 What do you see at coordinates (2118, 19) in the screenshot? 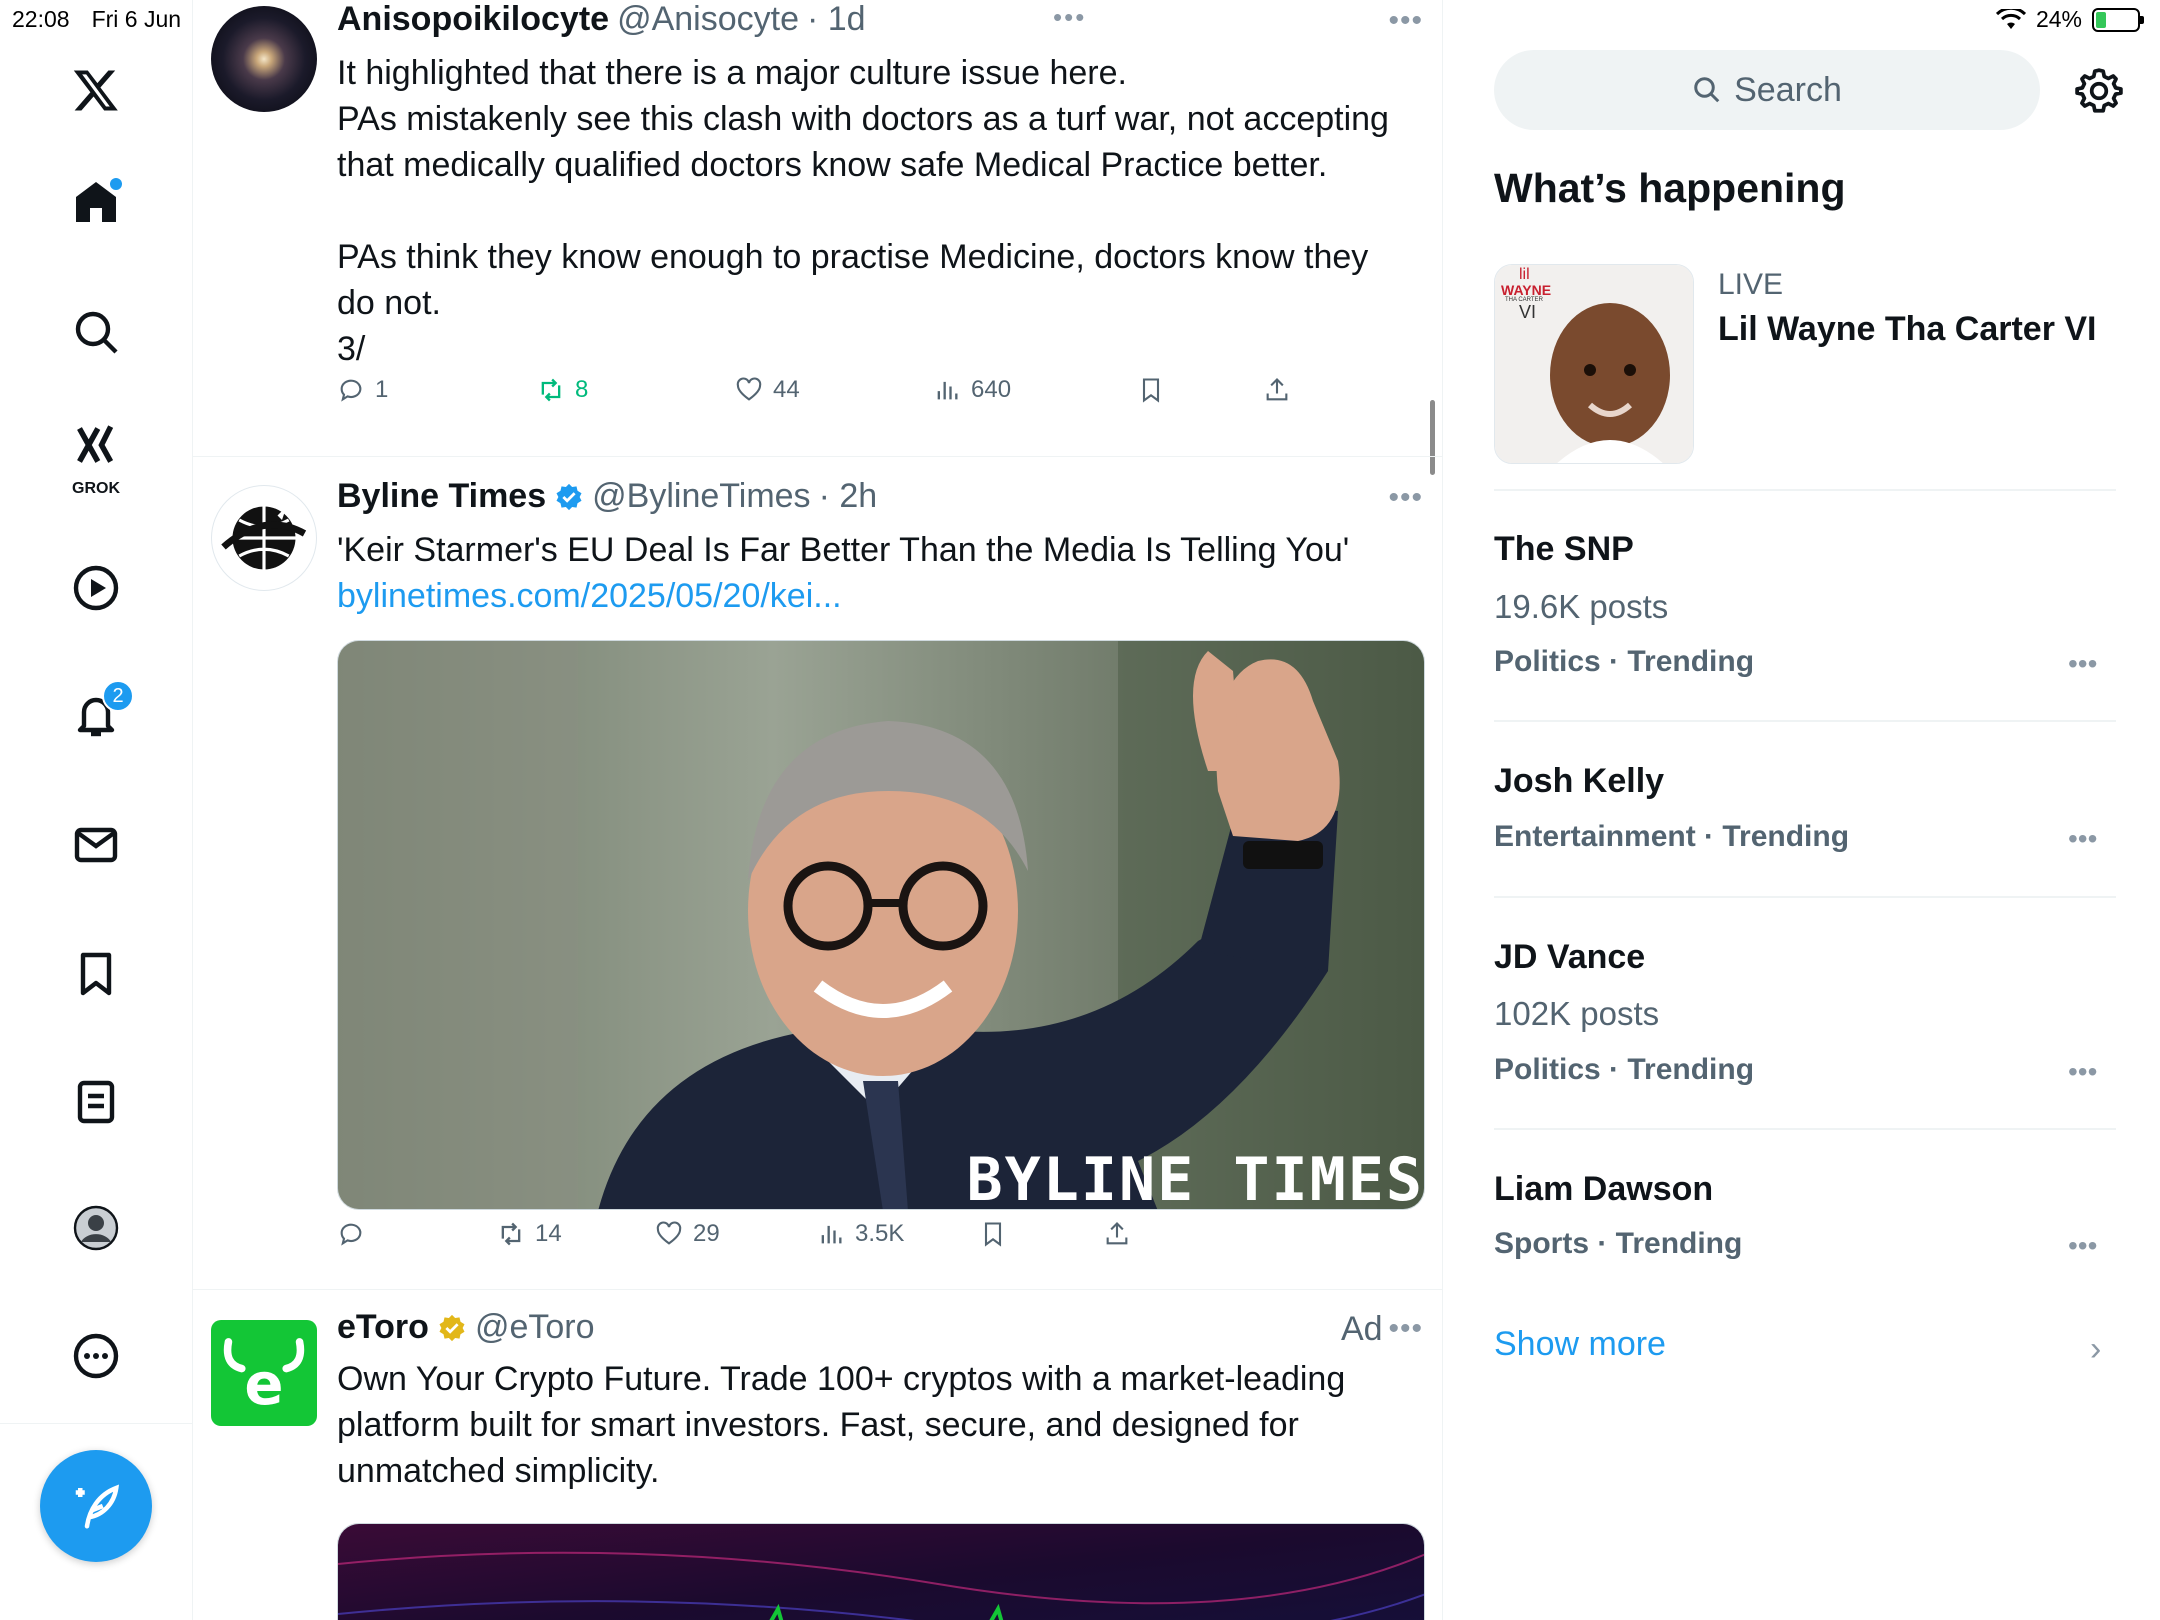
I see `battery-icon` at bounding box center [2118, 19].